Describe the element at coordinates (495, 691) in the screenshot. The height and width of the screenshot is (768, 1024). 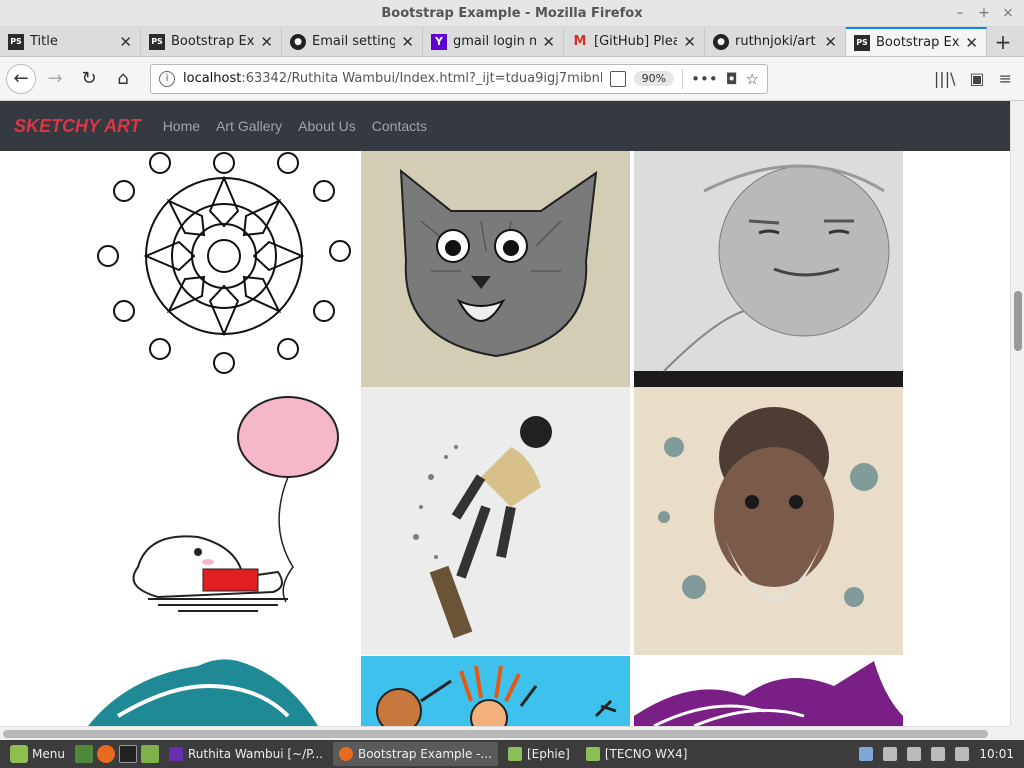
I see `kids-cartoon-art` at that location.